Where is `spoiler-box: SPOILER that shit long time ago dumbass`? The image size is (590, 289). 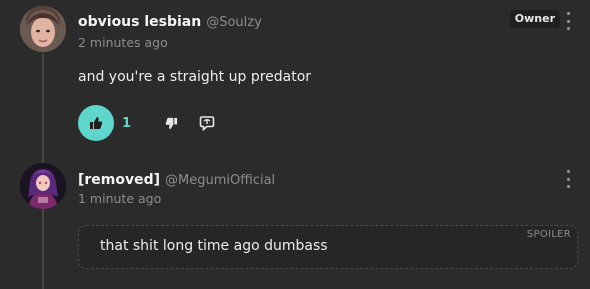
spoiler-box: SPOILER that shit long time ago dumbass is located at coordinates (328, 247).